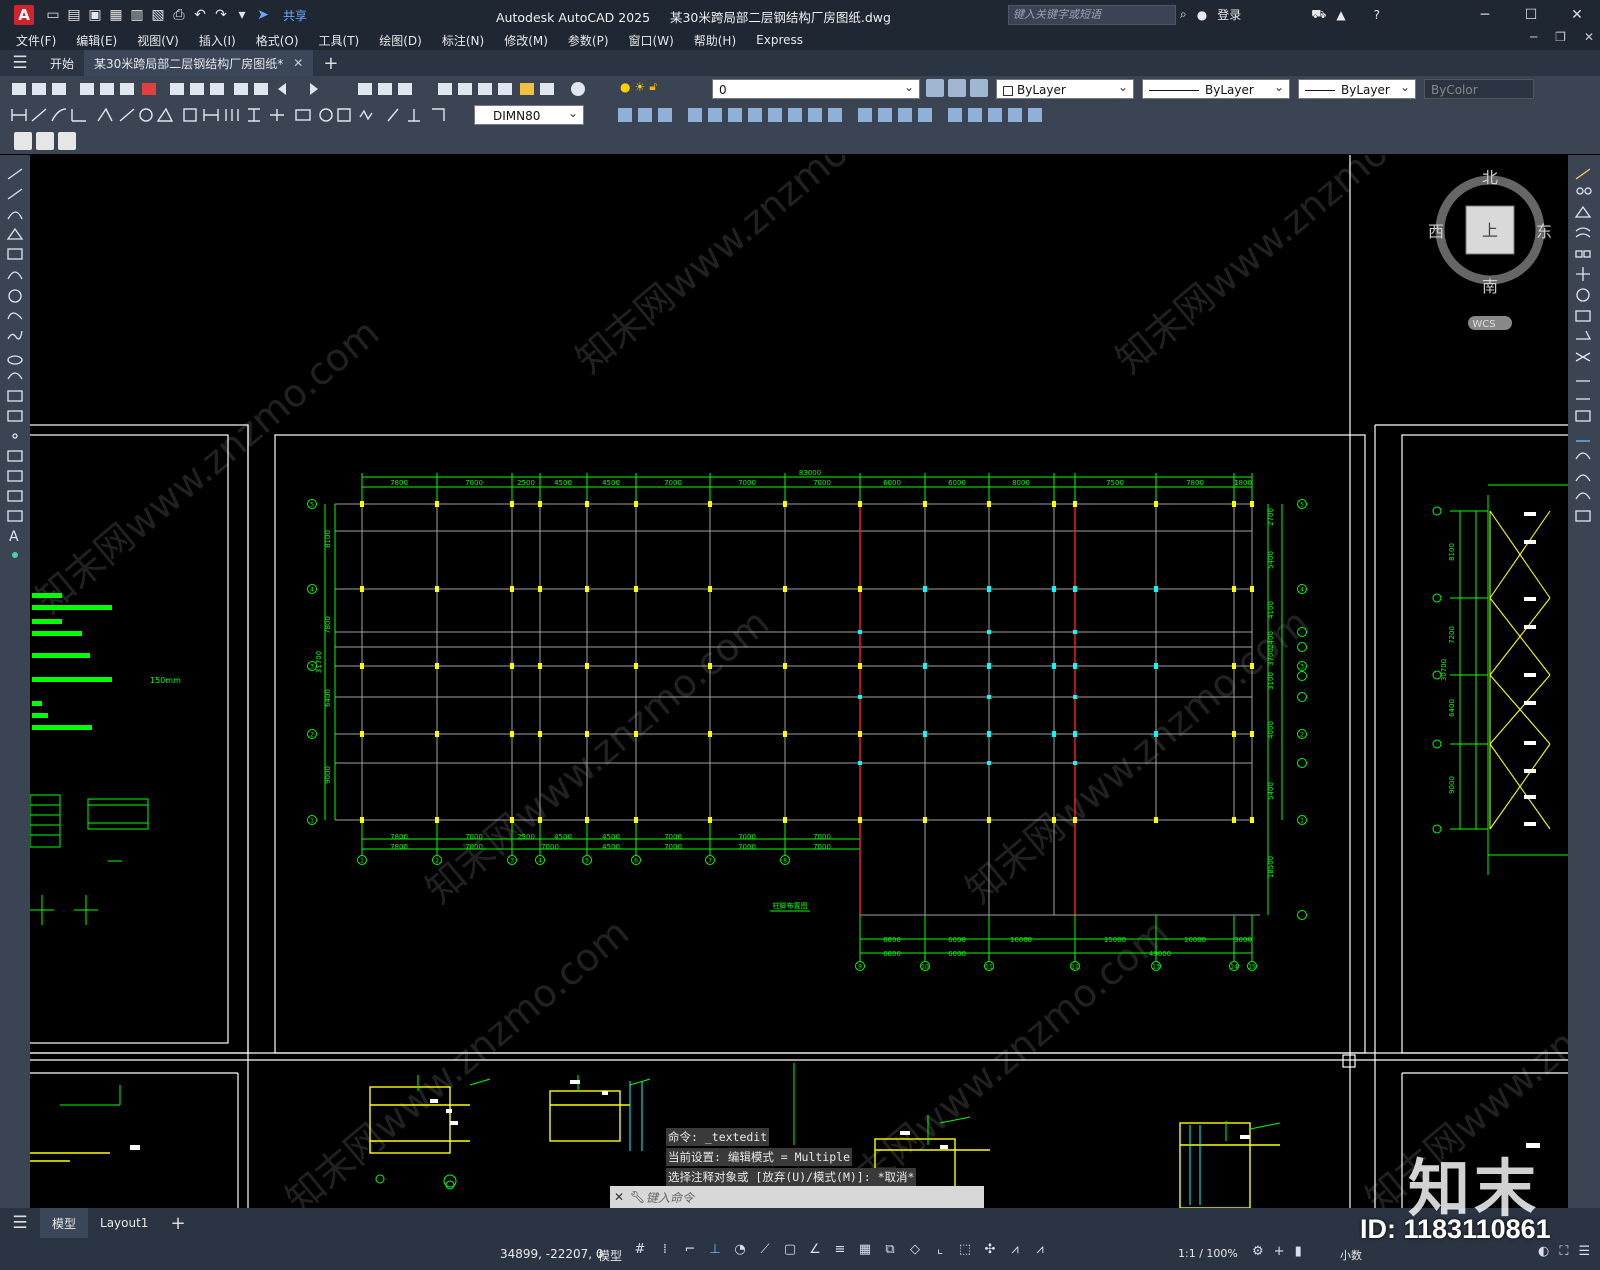 This screenshot has width=1600, height=1270. I want to click on layout-menu-icon: ☰, so click(20, 1223).